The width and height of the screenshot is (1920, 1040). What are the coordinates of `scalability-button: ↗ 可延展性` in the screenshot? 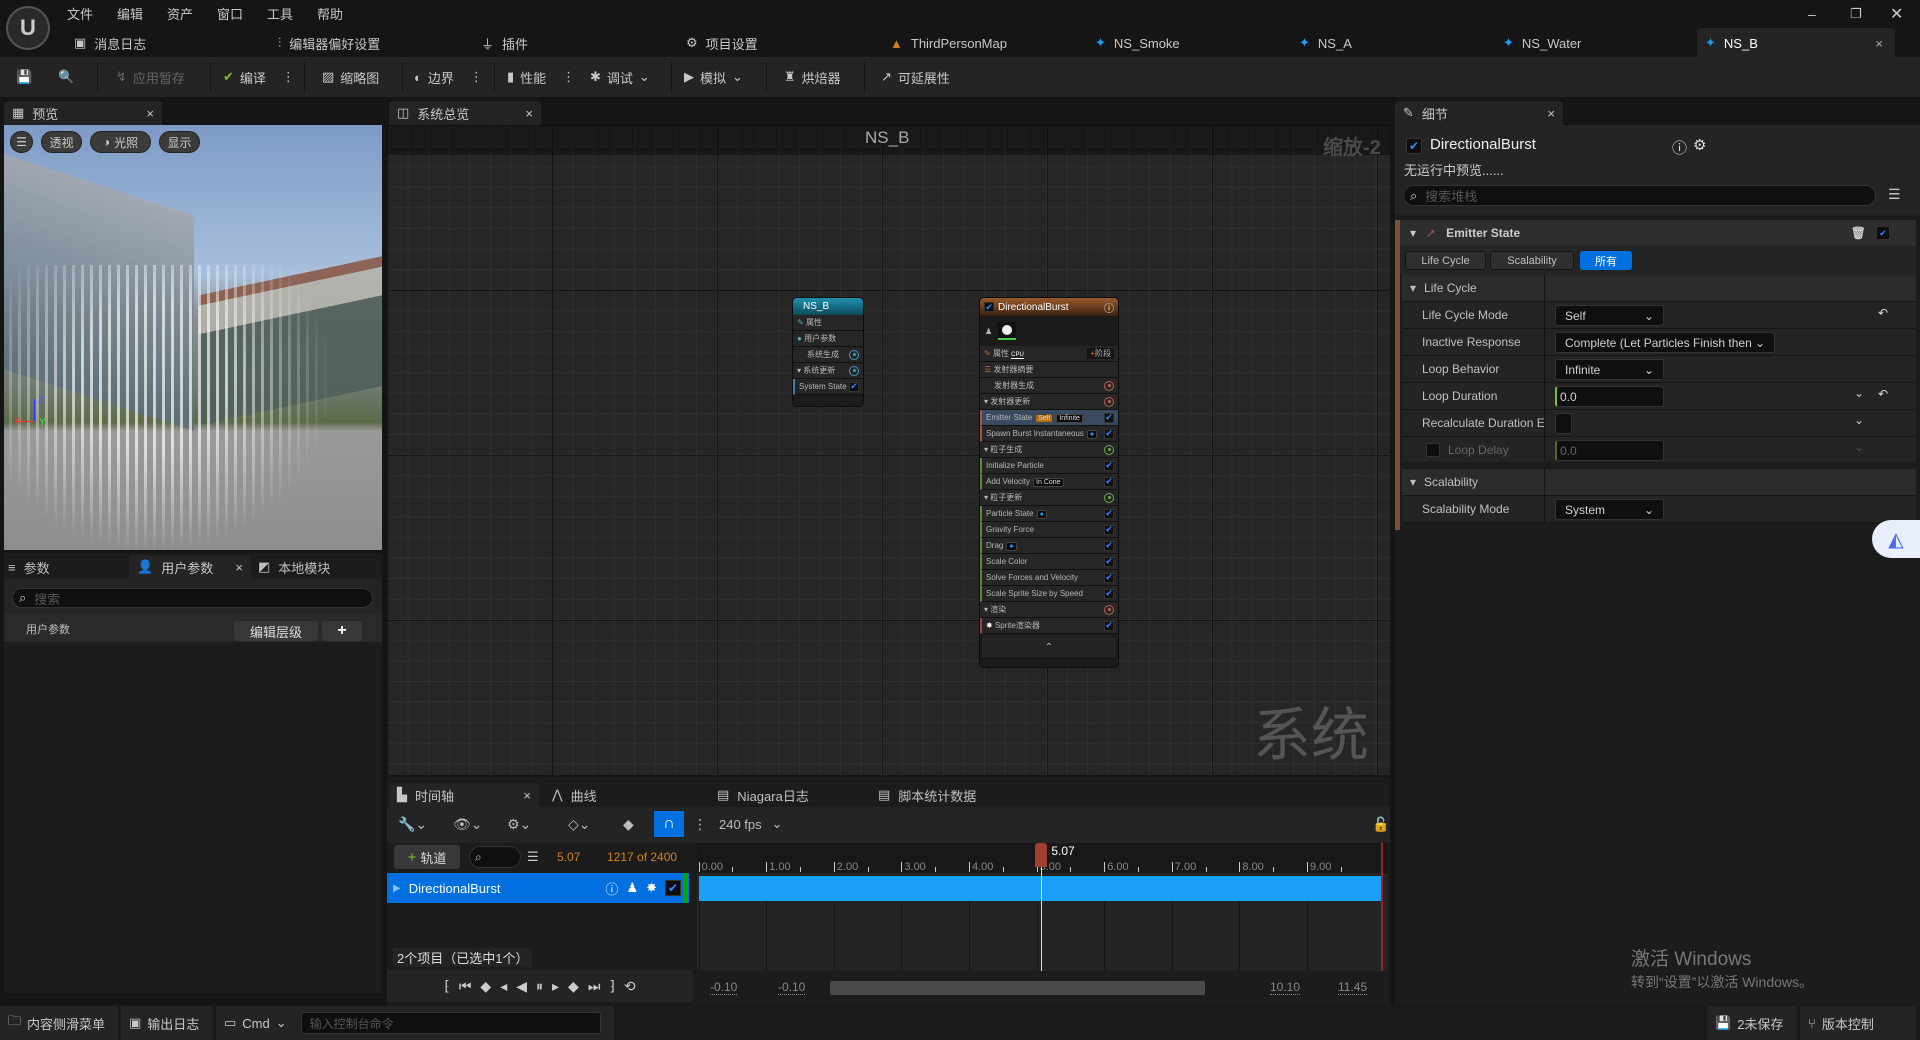 It's located at (915, 77).